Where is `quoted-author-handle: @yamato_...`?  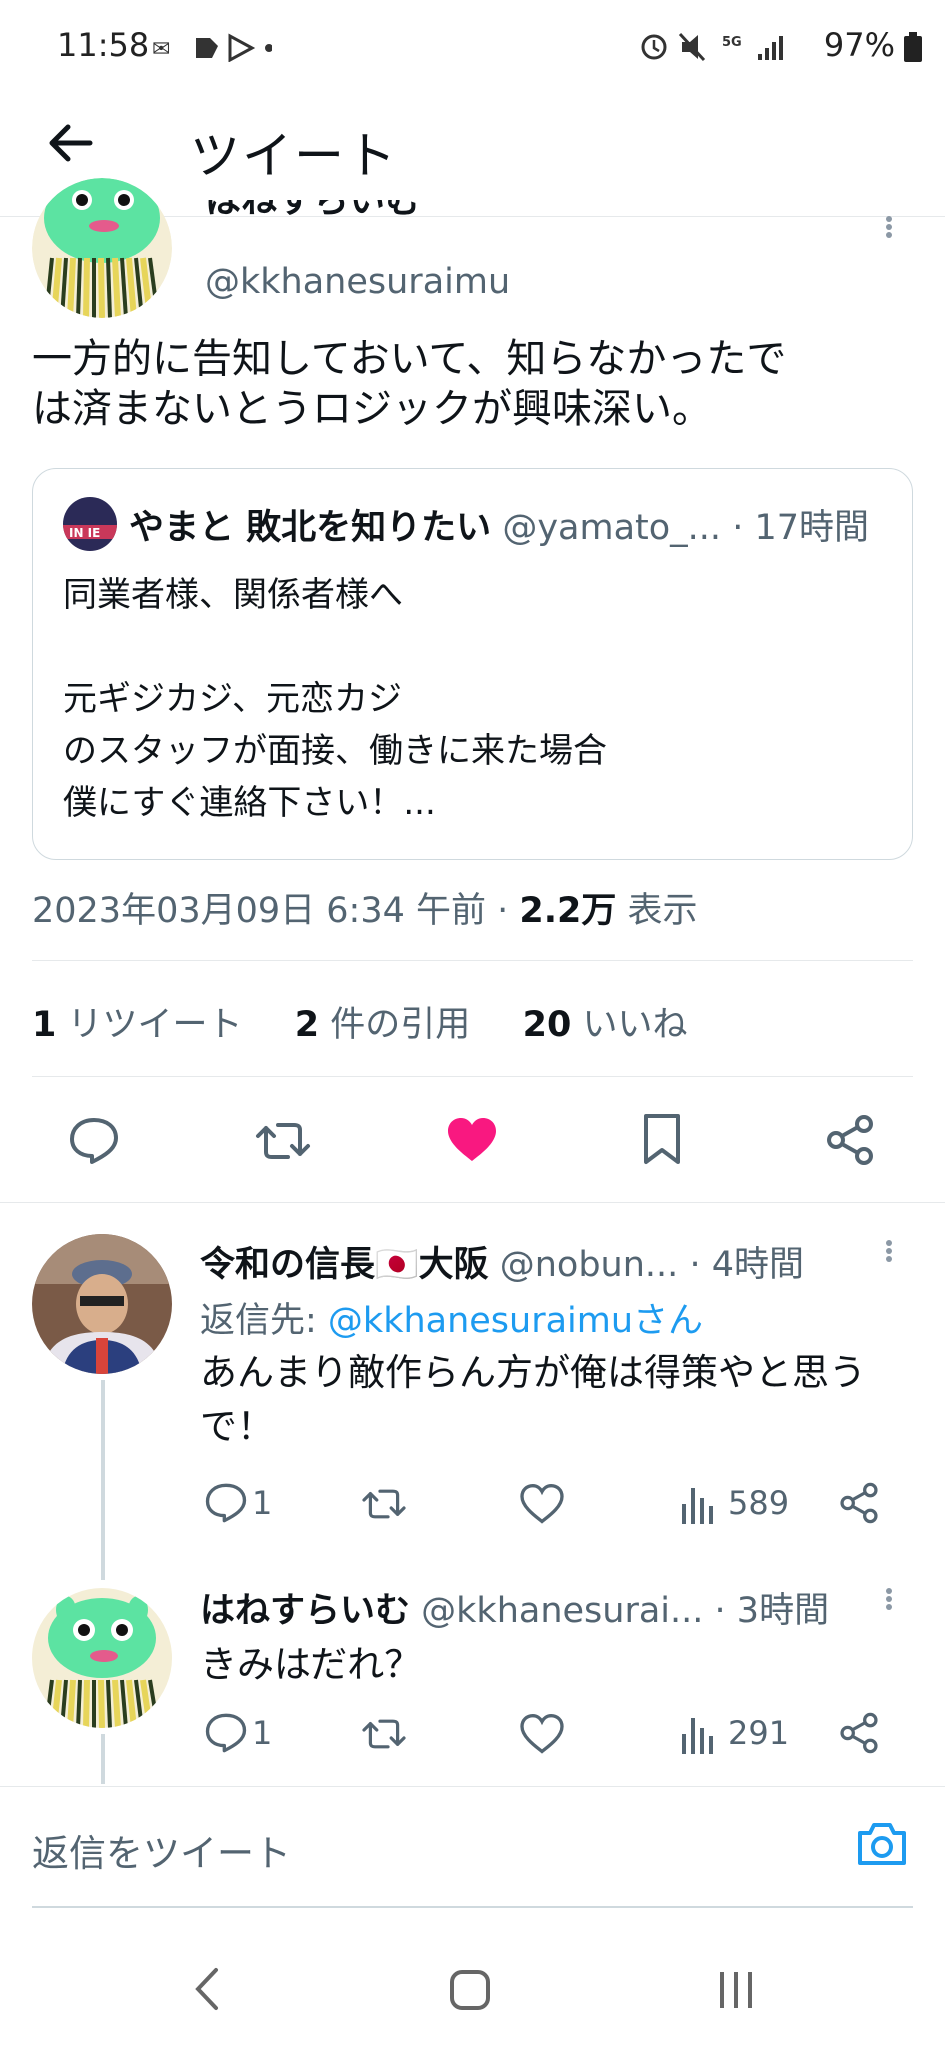
quoted-author-handle: @yamato_... is located at coordinates (612, 528).